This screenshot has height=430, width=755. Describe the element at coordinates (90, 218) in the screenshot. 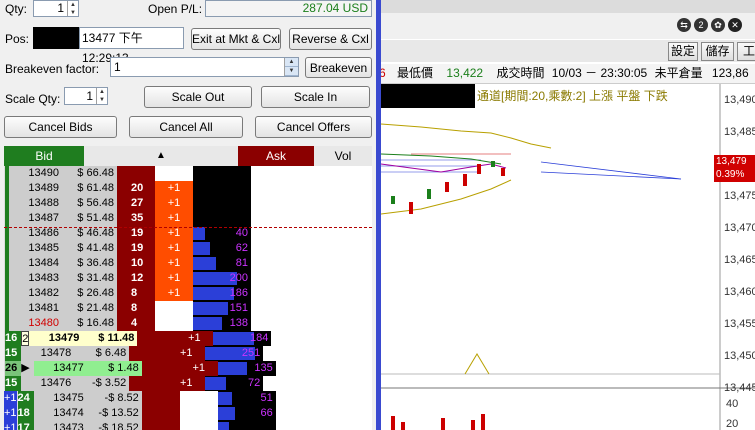

I see `pl-cell: $ 51.48` at that location.